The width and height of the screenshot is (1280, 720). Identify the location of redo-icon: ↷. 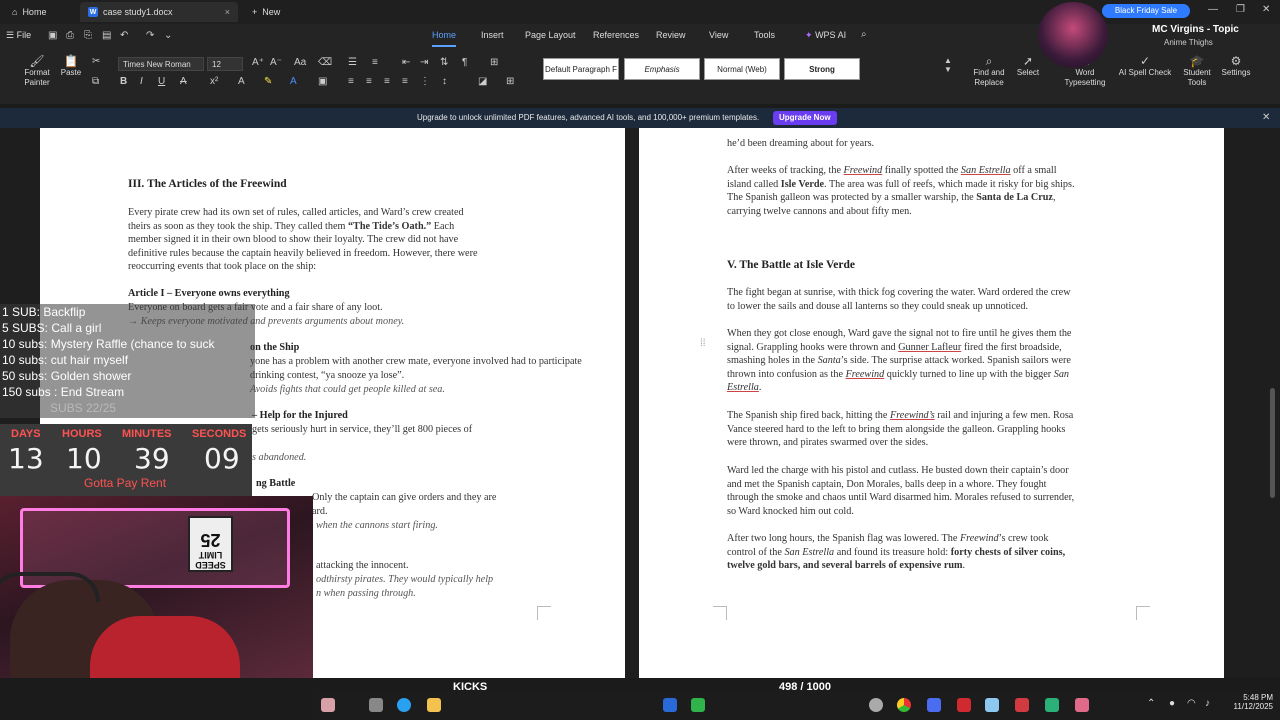
(150, 35).